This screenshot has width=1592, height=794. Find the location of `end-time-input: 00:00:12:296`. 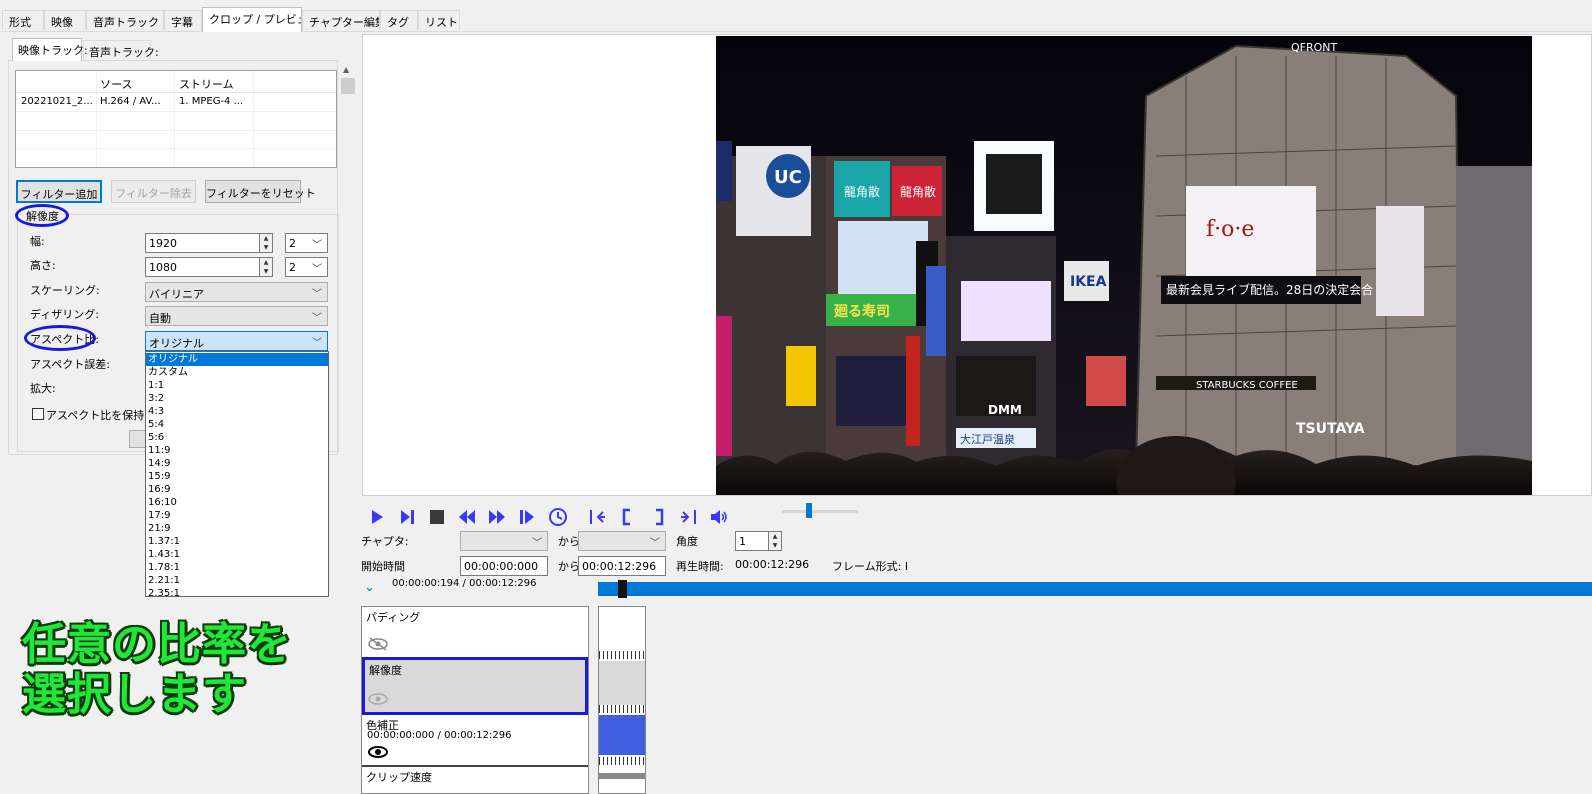

end-time-input: 00:00:12:296 is located at coordinates (622, 566).